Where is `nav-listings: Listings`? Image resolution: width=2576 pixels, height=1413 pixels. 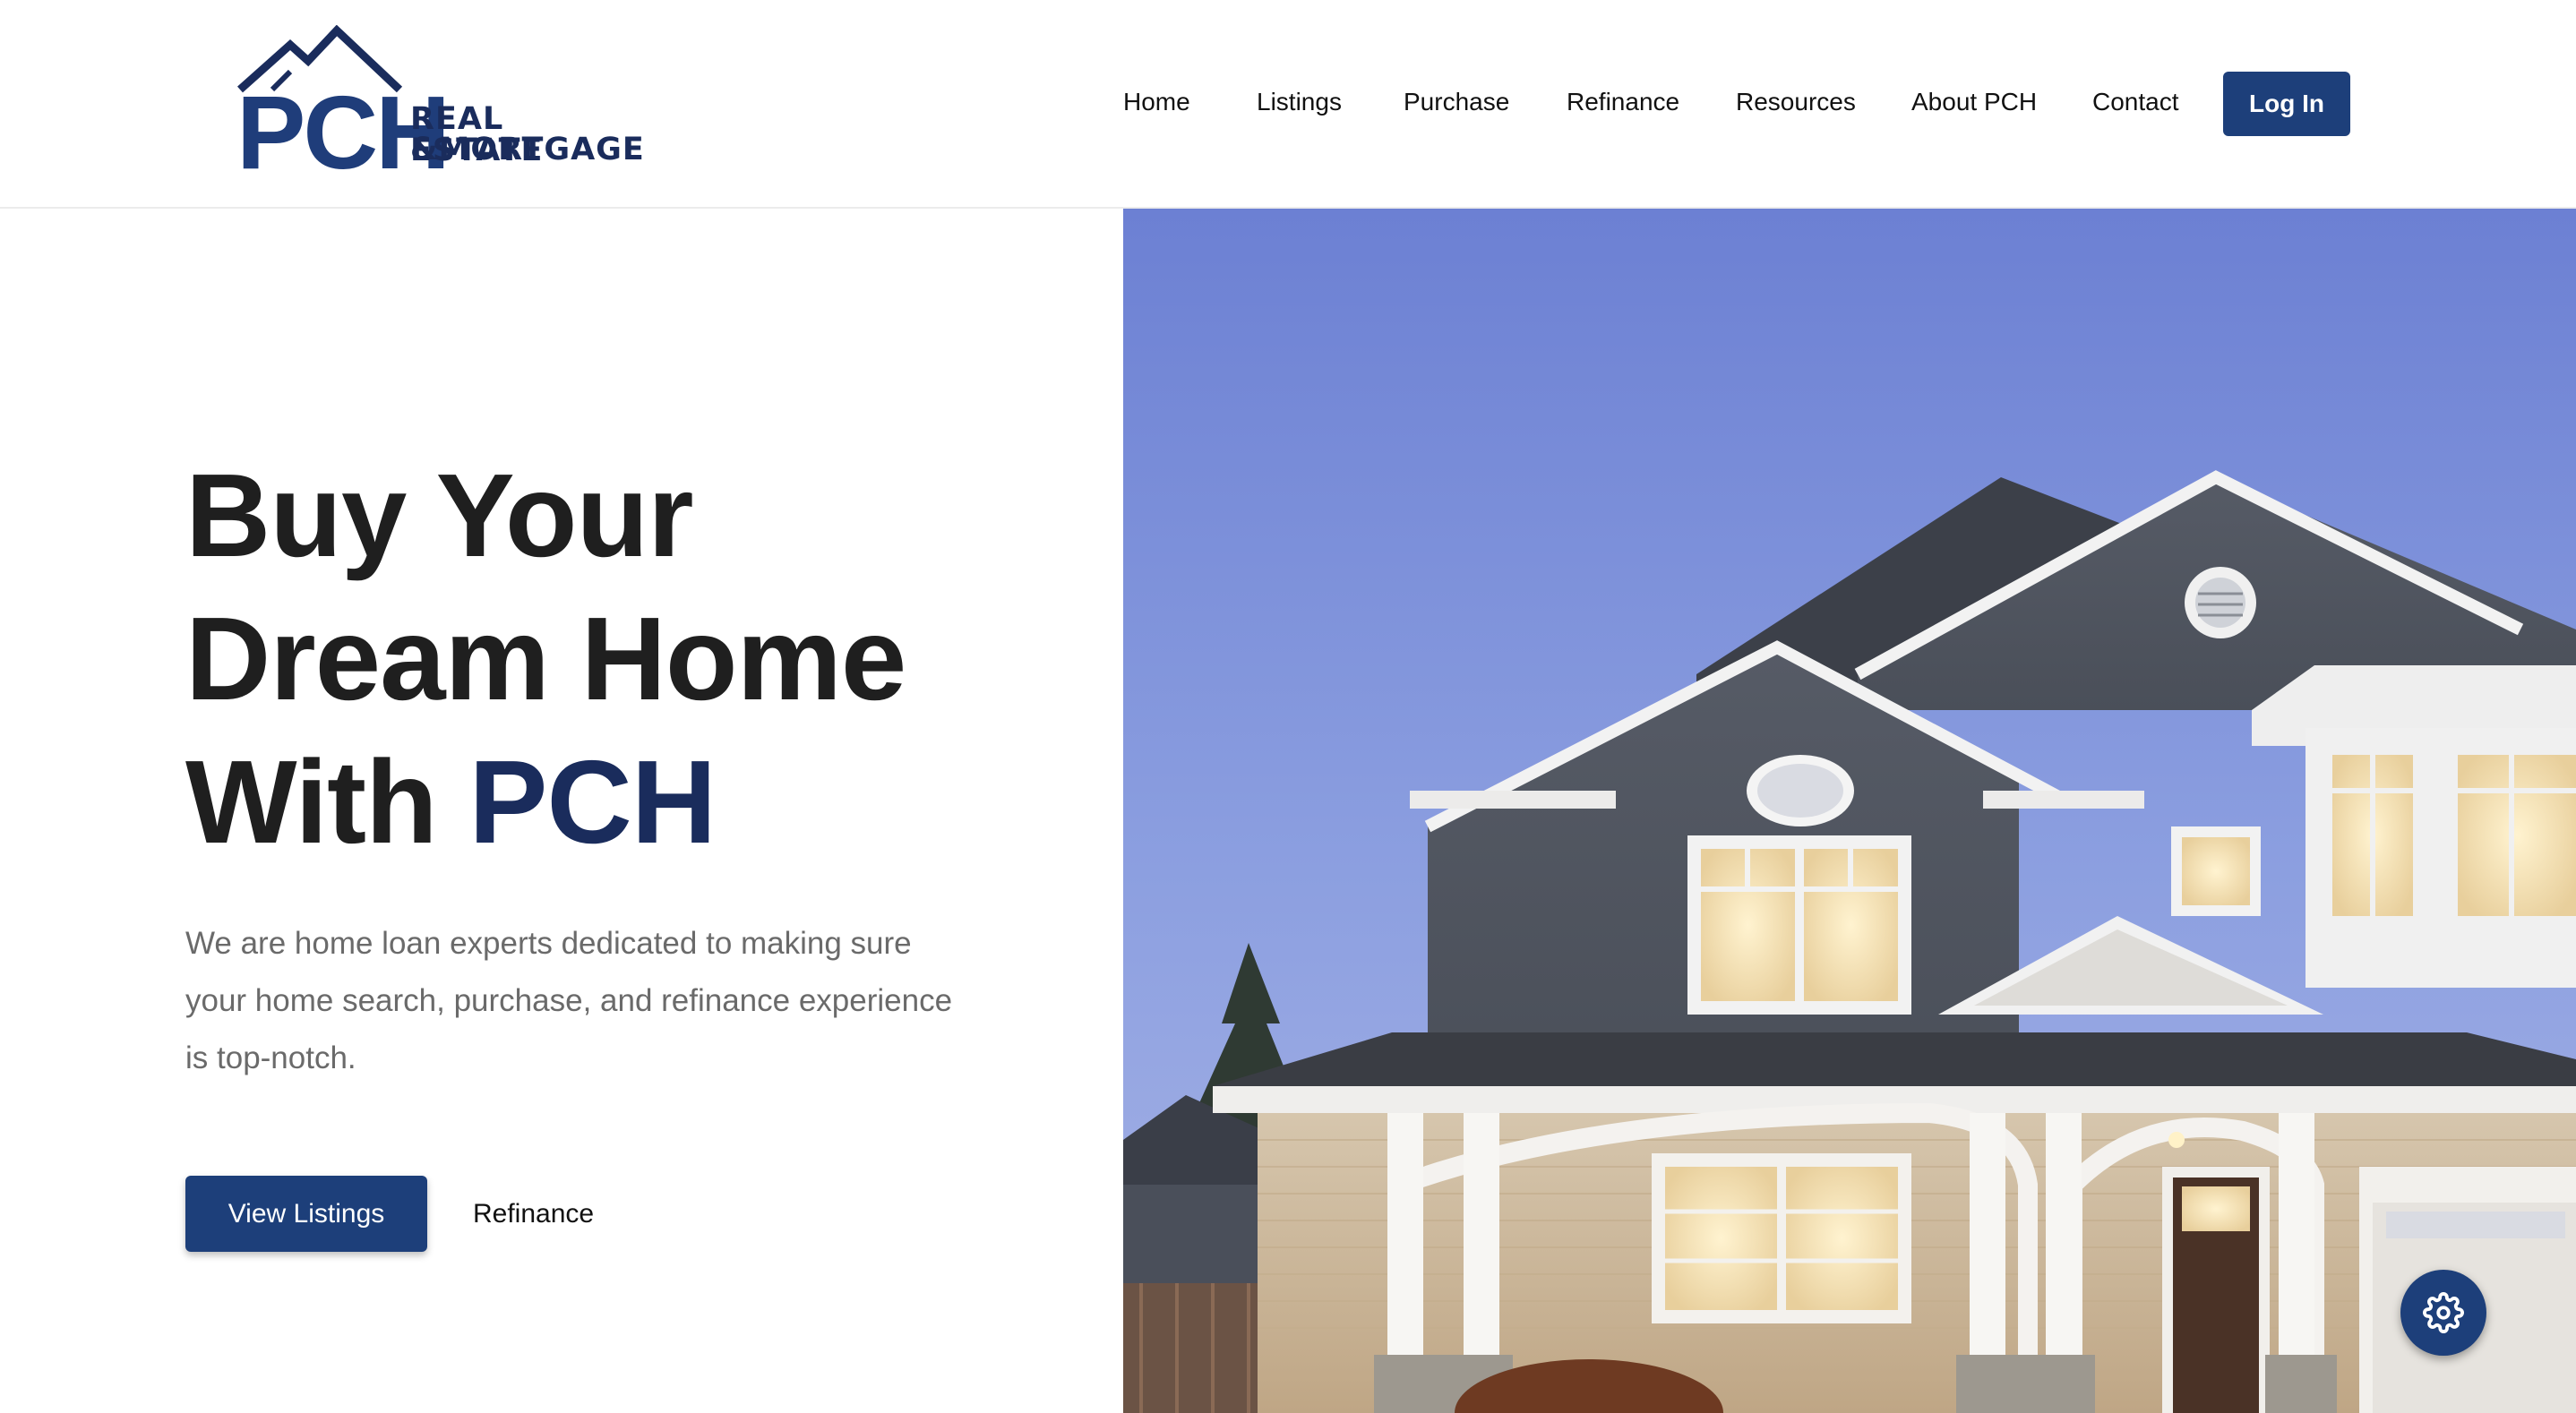
nav-listings: Listings is located at coordinates (1299, 102).